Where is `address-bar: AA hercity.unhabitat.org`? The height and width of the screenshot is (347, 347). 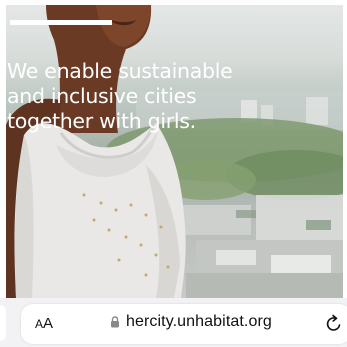 address-bar: AA hercity.unhabitat.org is located at coordinates (184, 324).